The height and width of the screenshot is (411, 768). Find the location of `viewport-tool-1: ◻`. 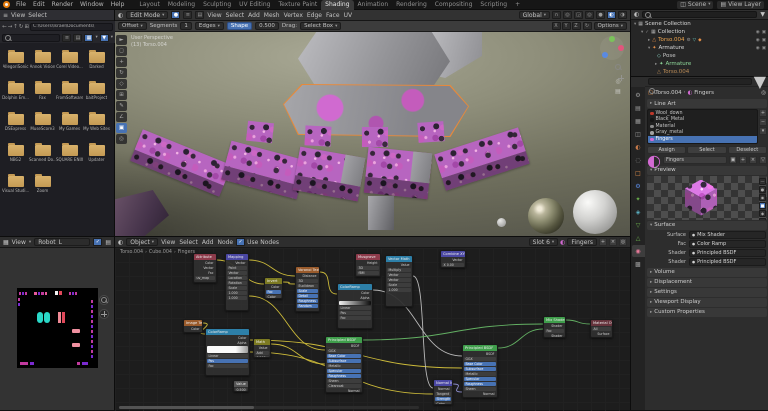

viewport-tool-1: ◻ is located at coordinates (121, 51).